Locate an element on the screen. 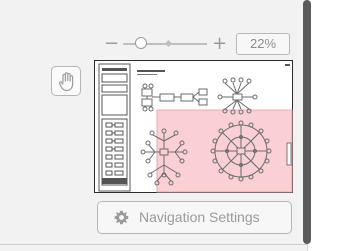 This screenshot has height=251, width=350. navigation-settings-button: Navigation Settings is located at coordinates (194, 217).